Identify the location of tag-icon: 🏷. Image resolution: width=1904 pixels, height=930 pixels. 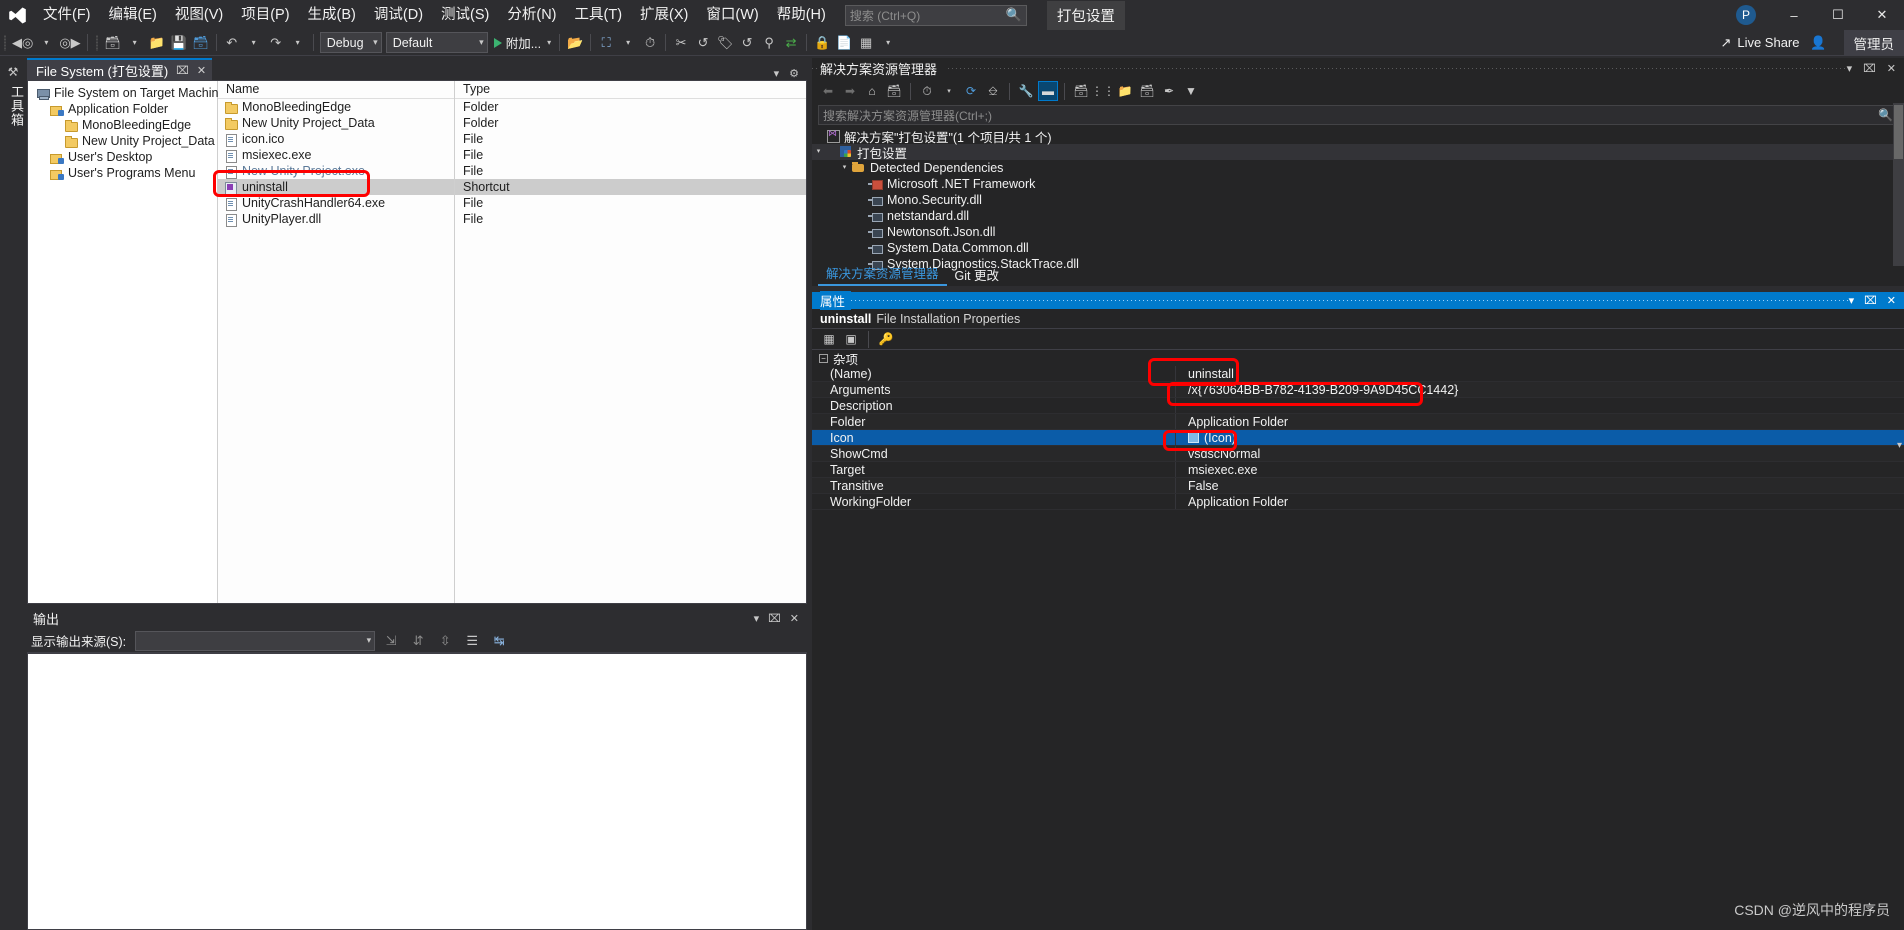
(725, 43).